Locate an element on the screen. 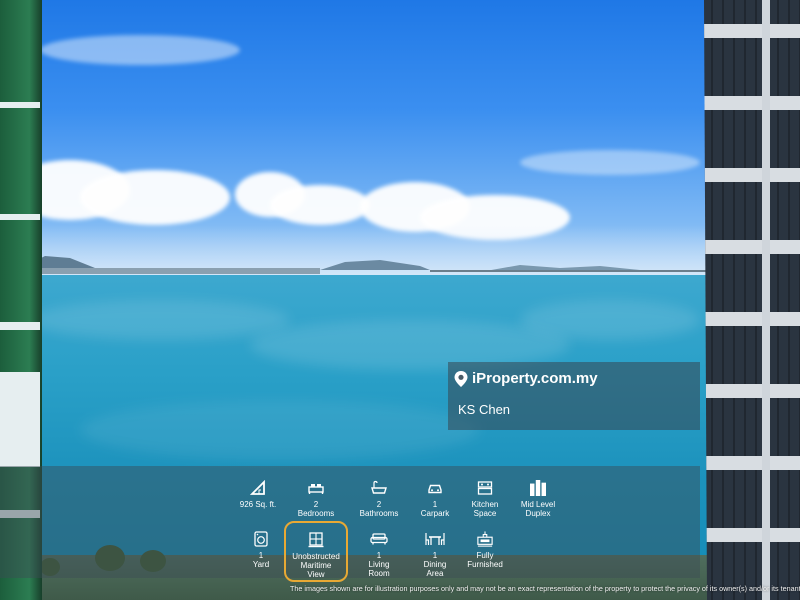 Image resolution: width=800 pixels, height=600 pixels. feature-label: Unobstructed Maritime View is located at coordinates (316, 565).